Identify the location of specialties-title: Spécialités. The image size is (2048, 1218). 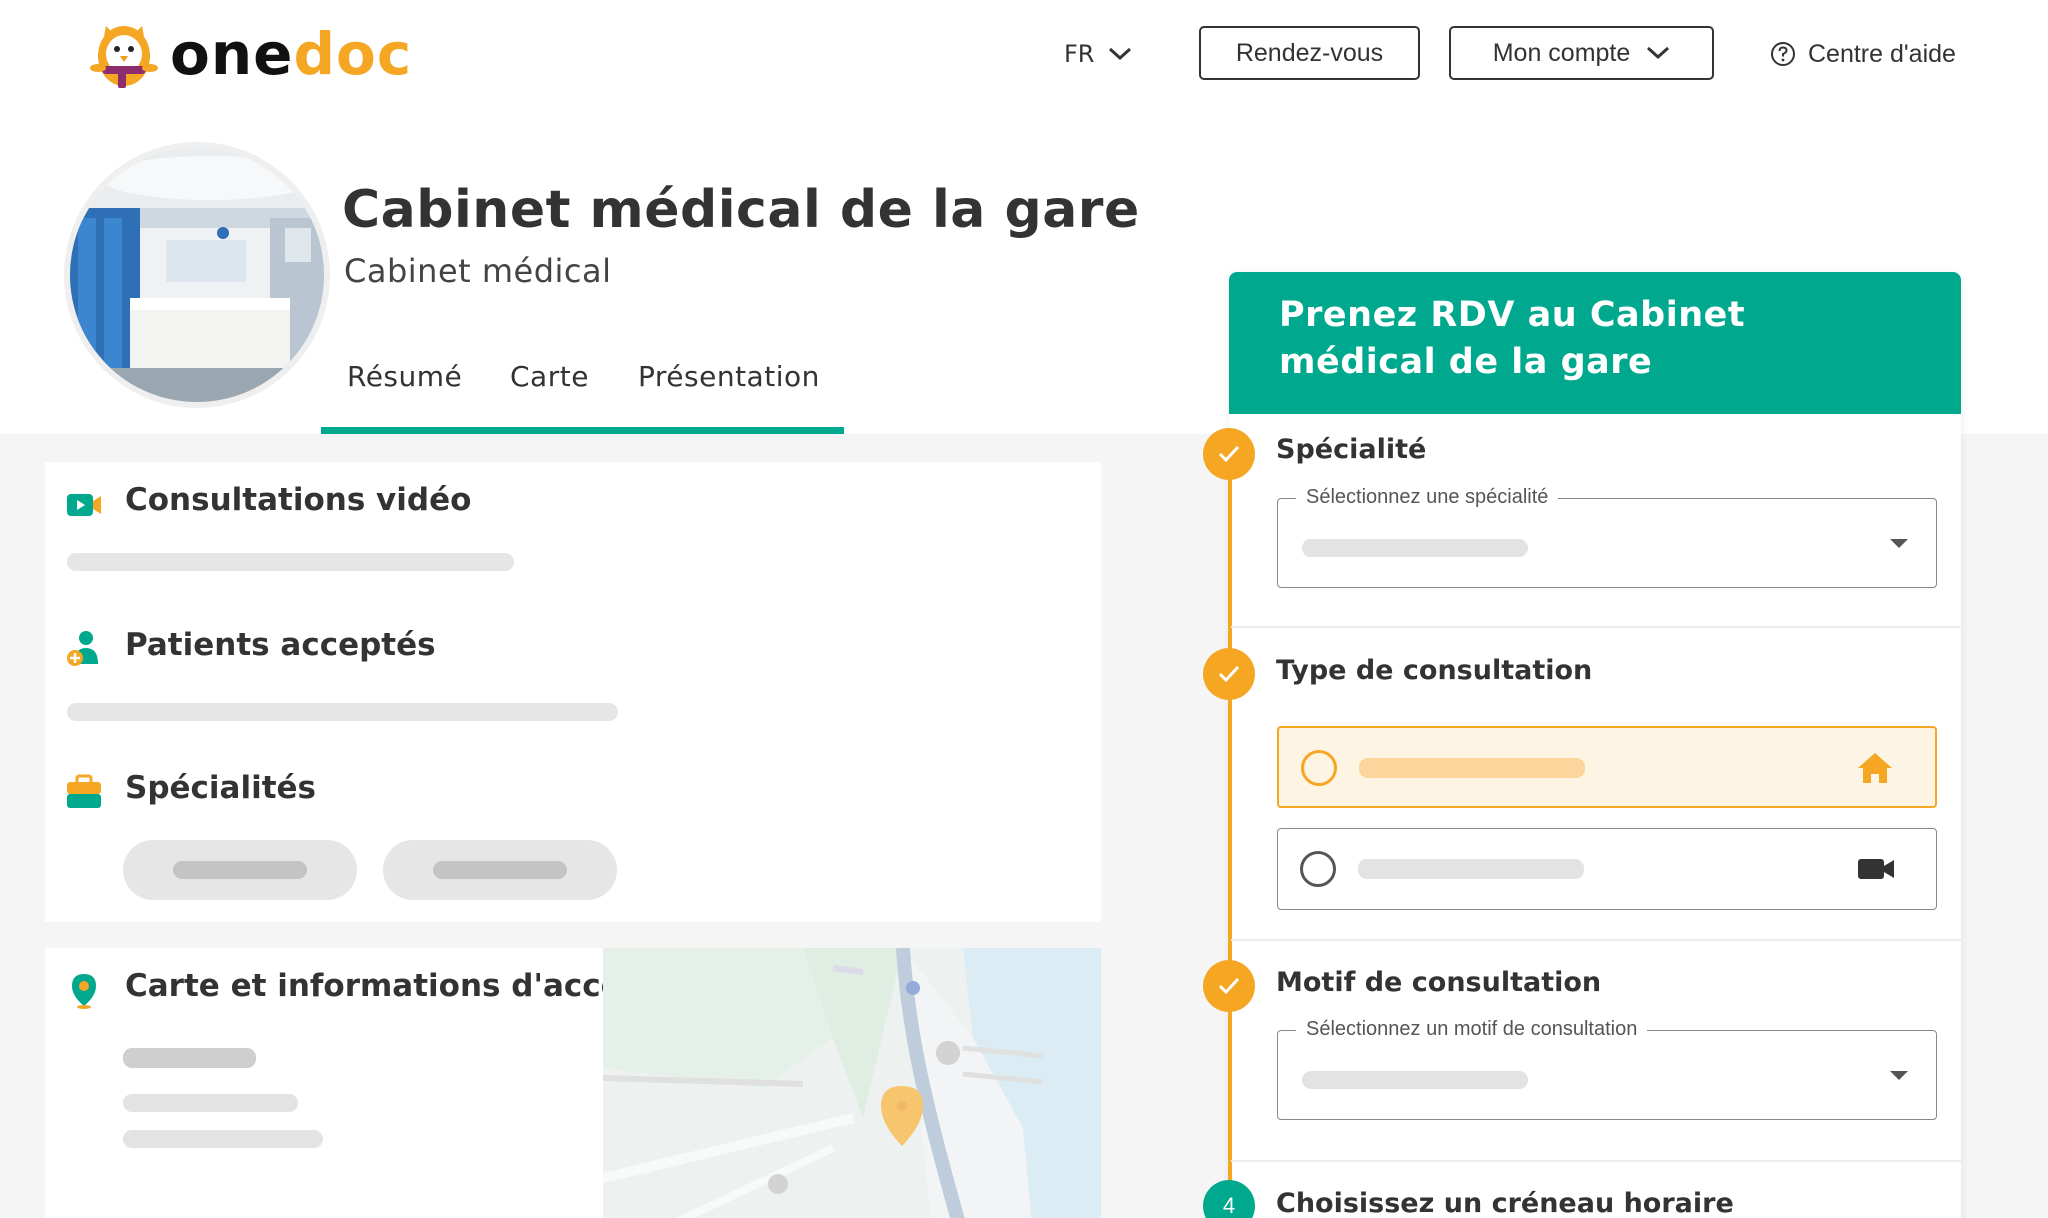
(221, 788).